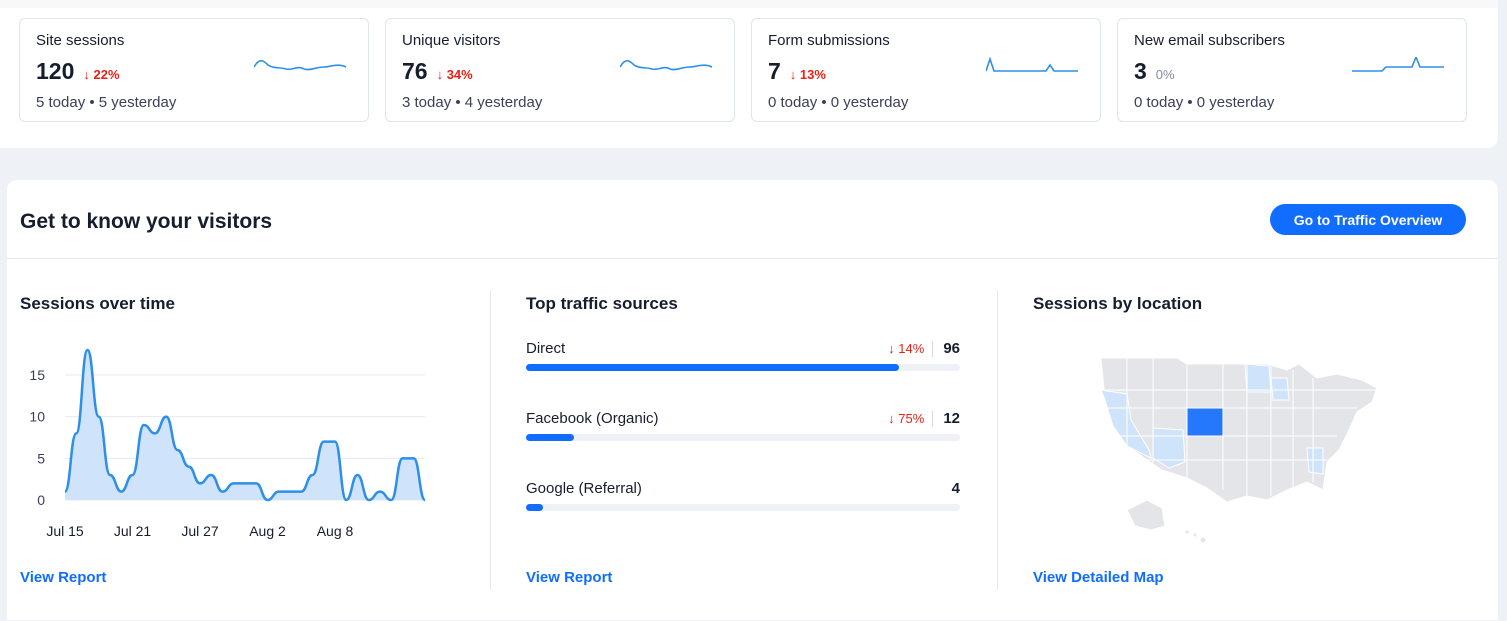  What do you see at coordinates (829, 40) in the screenshot?
I see `kpi-label: Form submissions` at bounding box center [829, 40].